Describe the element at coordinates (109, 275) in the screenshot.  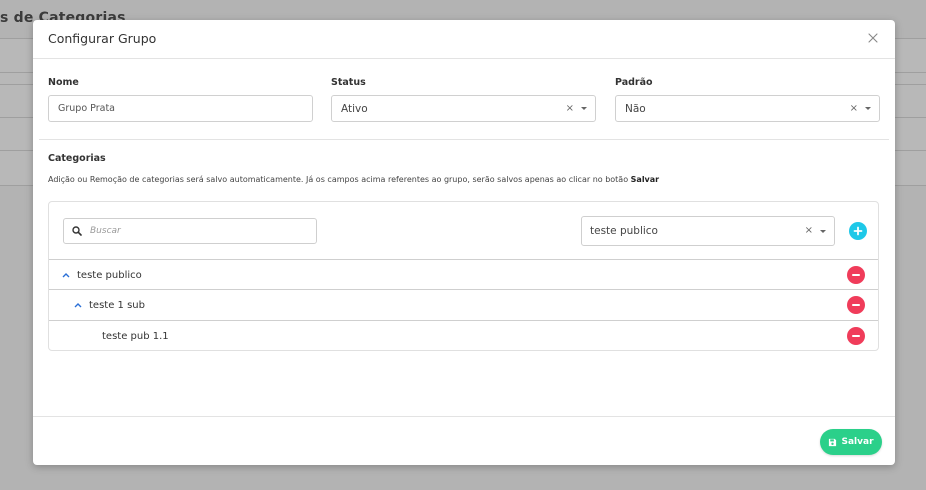
I see `tree-row-label: teste publico` at that location.